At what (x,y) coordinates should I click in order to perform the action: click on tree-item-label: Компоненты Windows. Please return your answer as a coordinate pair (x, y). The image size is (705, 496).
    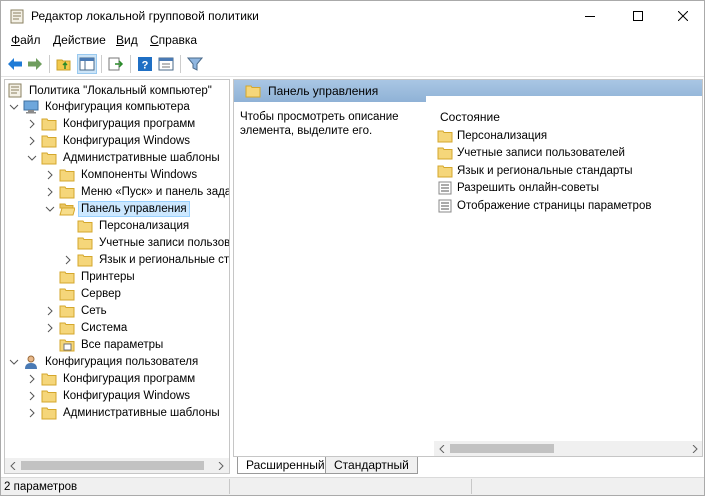
    Looking at the image, I should click on (139, 175).